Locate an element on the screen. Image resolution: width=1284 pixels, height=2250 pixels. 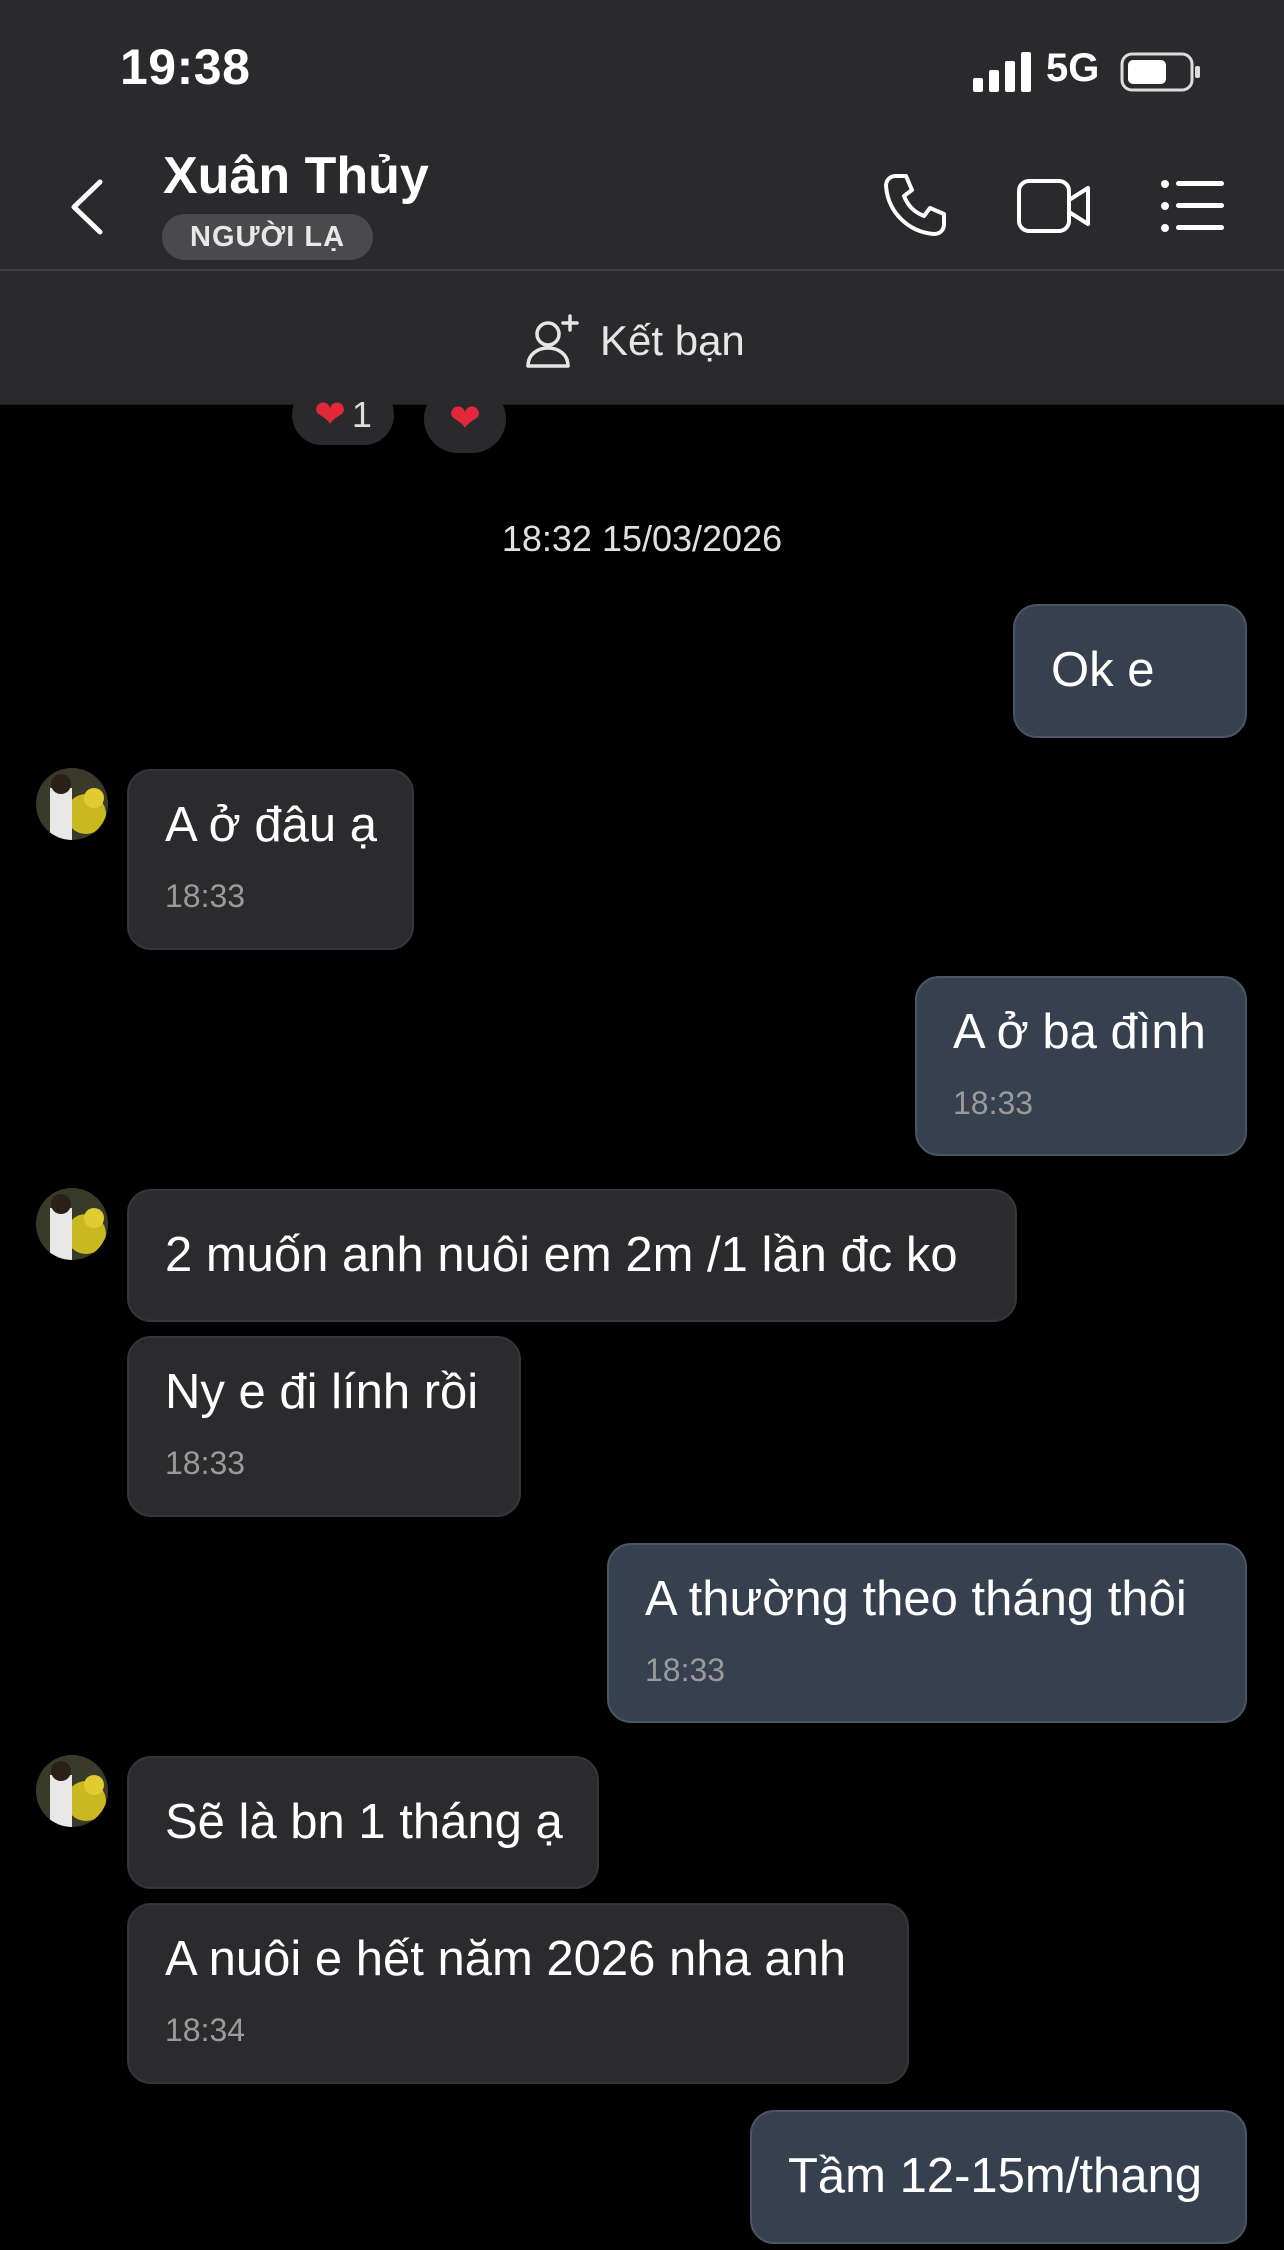
message-bubble-outgoing: Tầm 12-15m/thang is located at coordinates (998, 2177).